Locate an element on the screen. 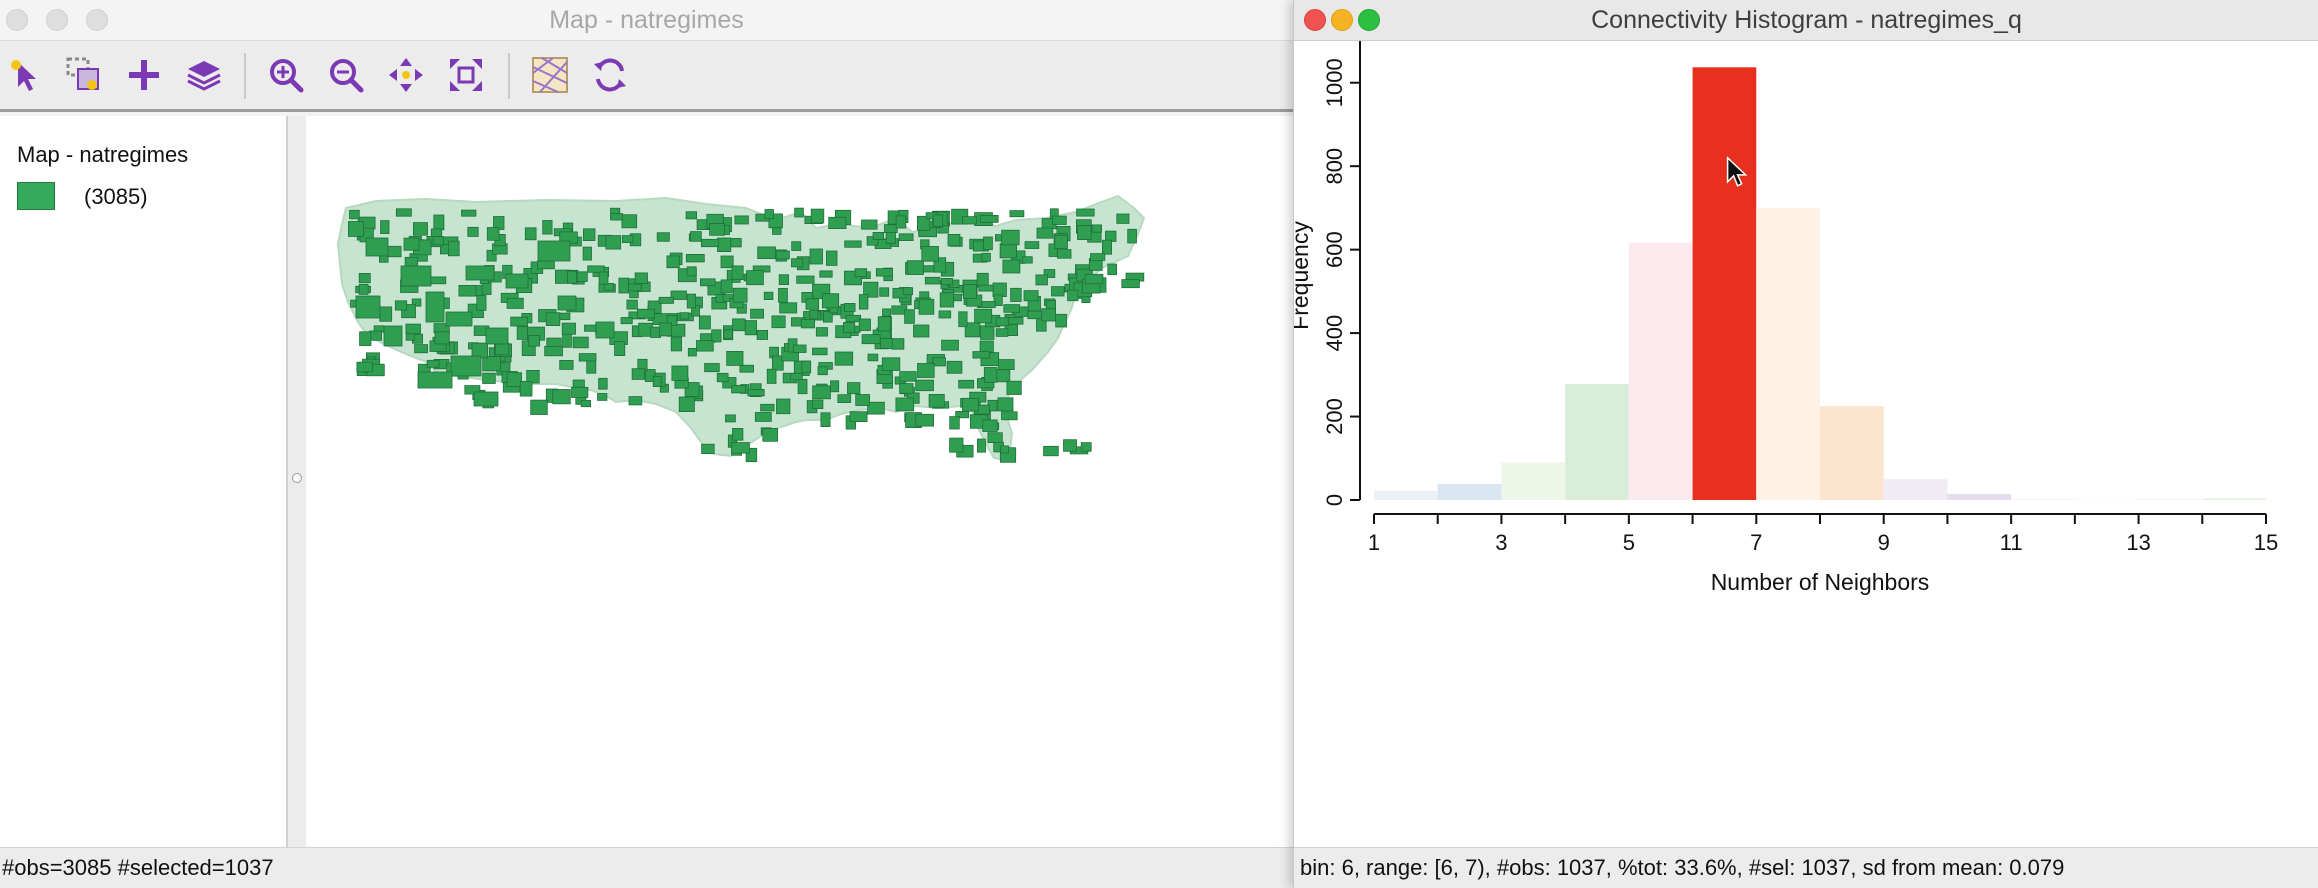 Image resolution: width=2318 pixels, height=888 pixels. select-tool-button is located at coordinates (26, 75).